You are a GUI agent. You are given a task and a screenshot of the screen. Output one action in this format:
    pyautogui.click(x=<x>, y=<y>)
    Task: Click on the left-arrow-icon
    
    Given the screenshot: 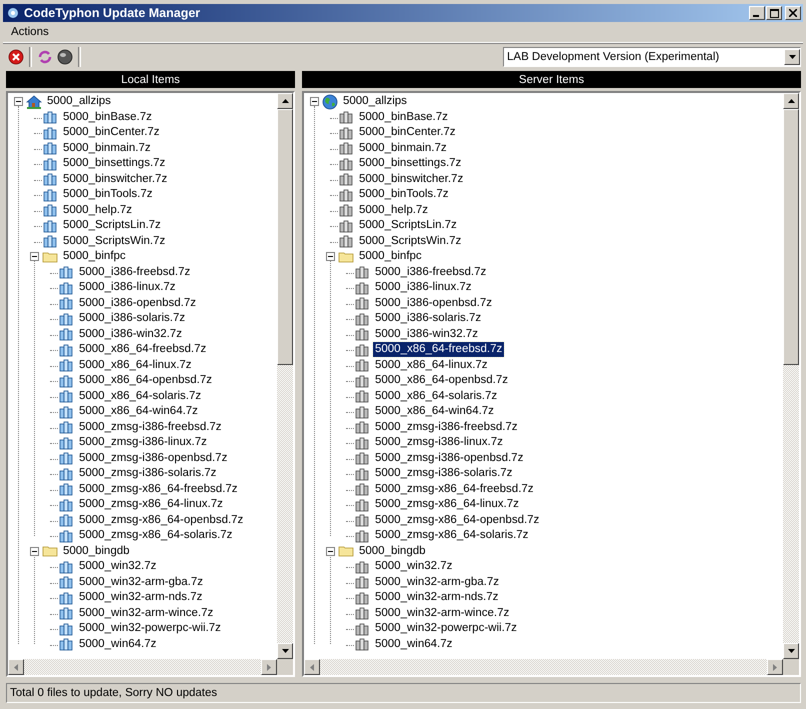 What is the action you would take?
    pyautogui.click(x=312, y=667)
    